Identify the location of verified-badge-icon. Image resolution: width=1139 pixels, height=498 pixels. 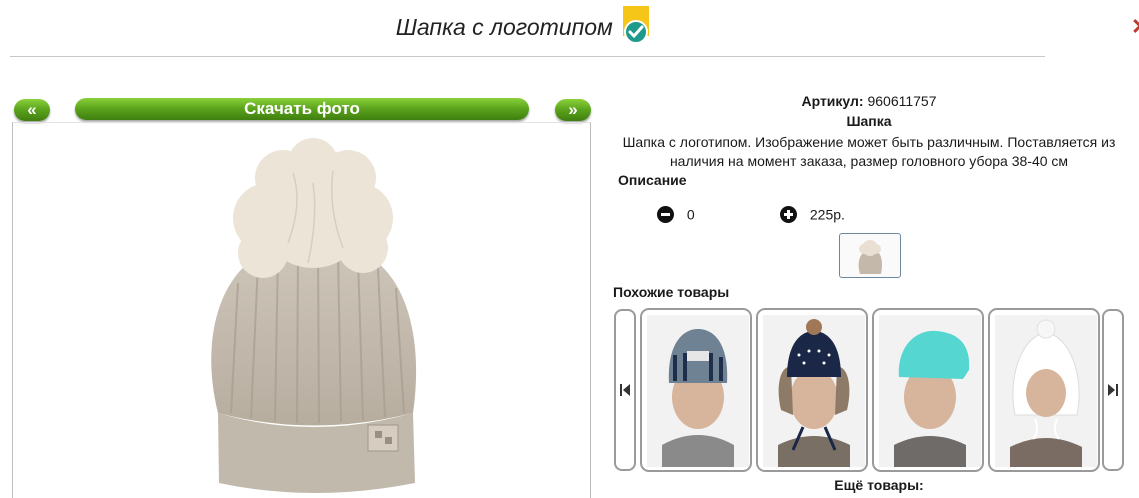
(636, 25).